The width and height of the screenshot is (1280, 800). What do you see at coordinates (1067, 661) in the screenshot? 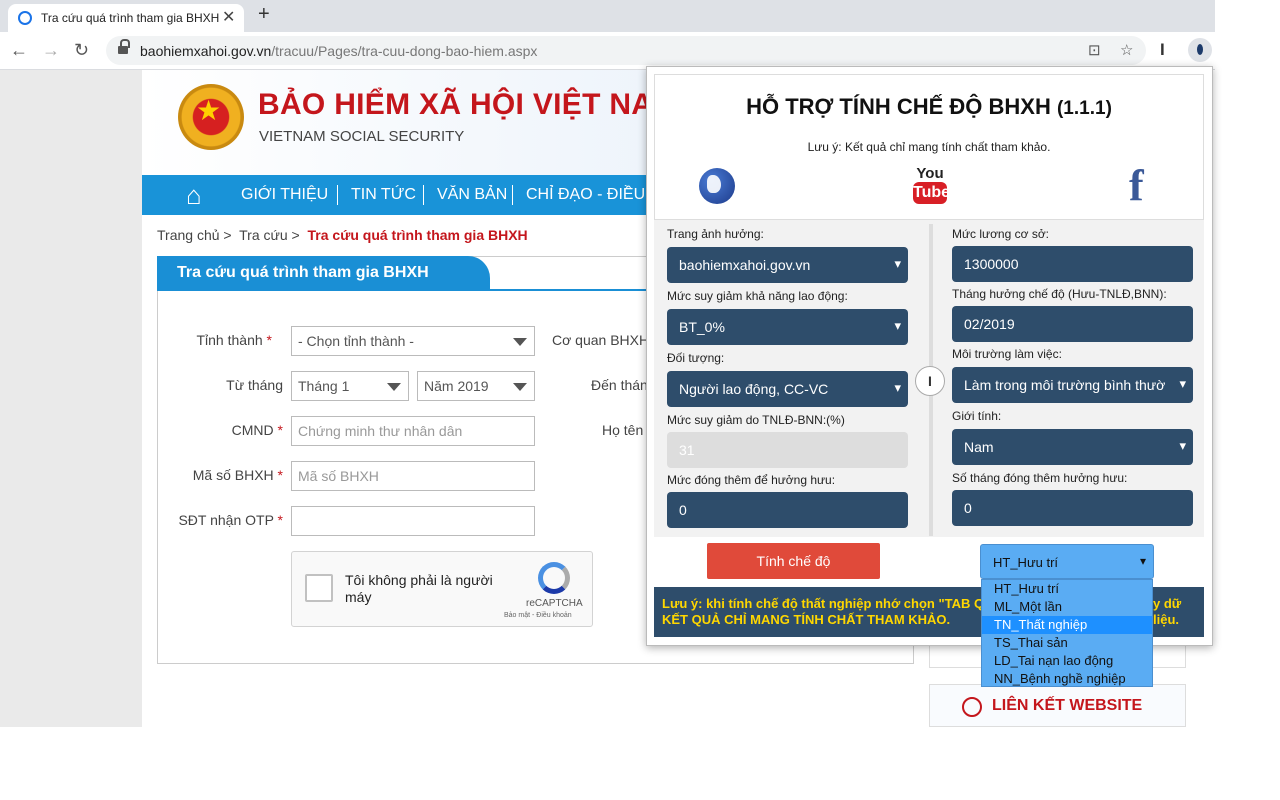
I see `mode-option: LD_Tai nạn lao động` at bounding box center [1067, 661].